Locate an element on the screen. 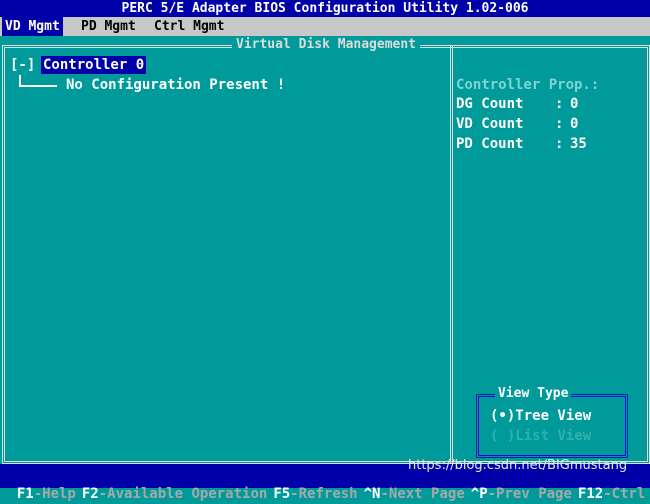 This screenshot has height=504, width=650. prop-value-pd-count: 35 is located at coordinates (578, 144).